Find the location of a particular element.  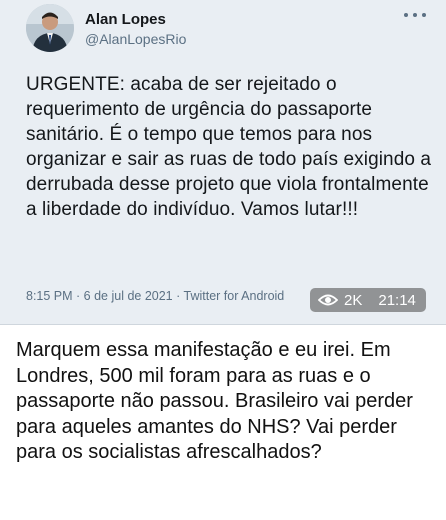

video-overlay-badge: 2K 21:14 is located at coordinates (368, 300).